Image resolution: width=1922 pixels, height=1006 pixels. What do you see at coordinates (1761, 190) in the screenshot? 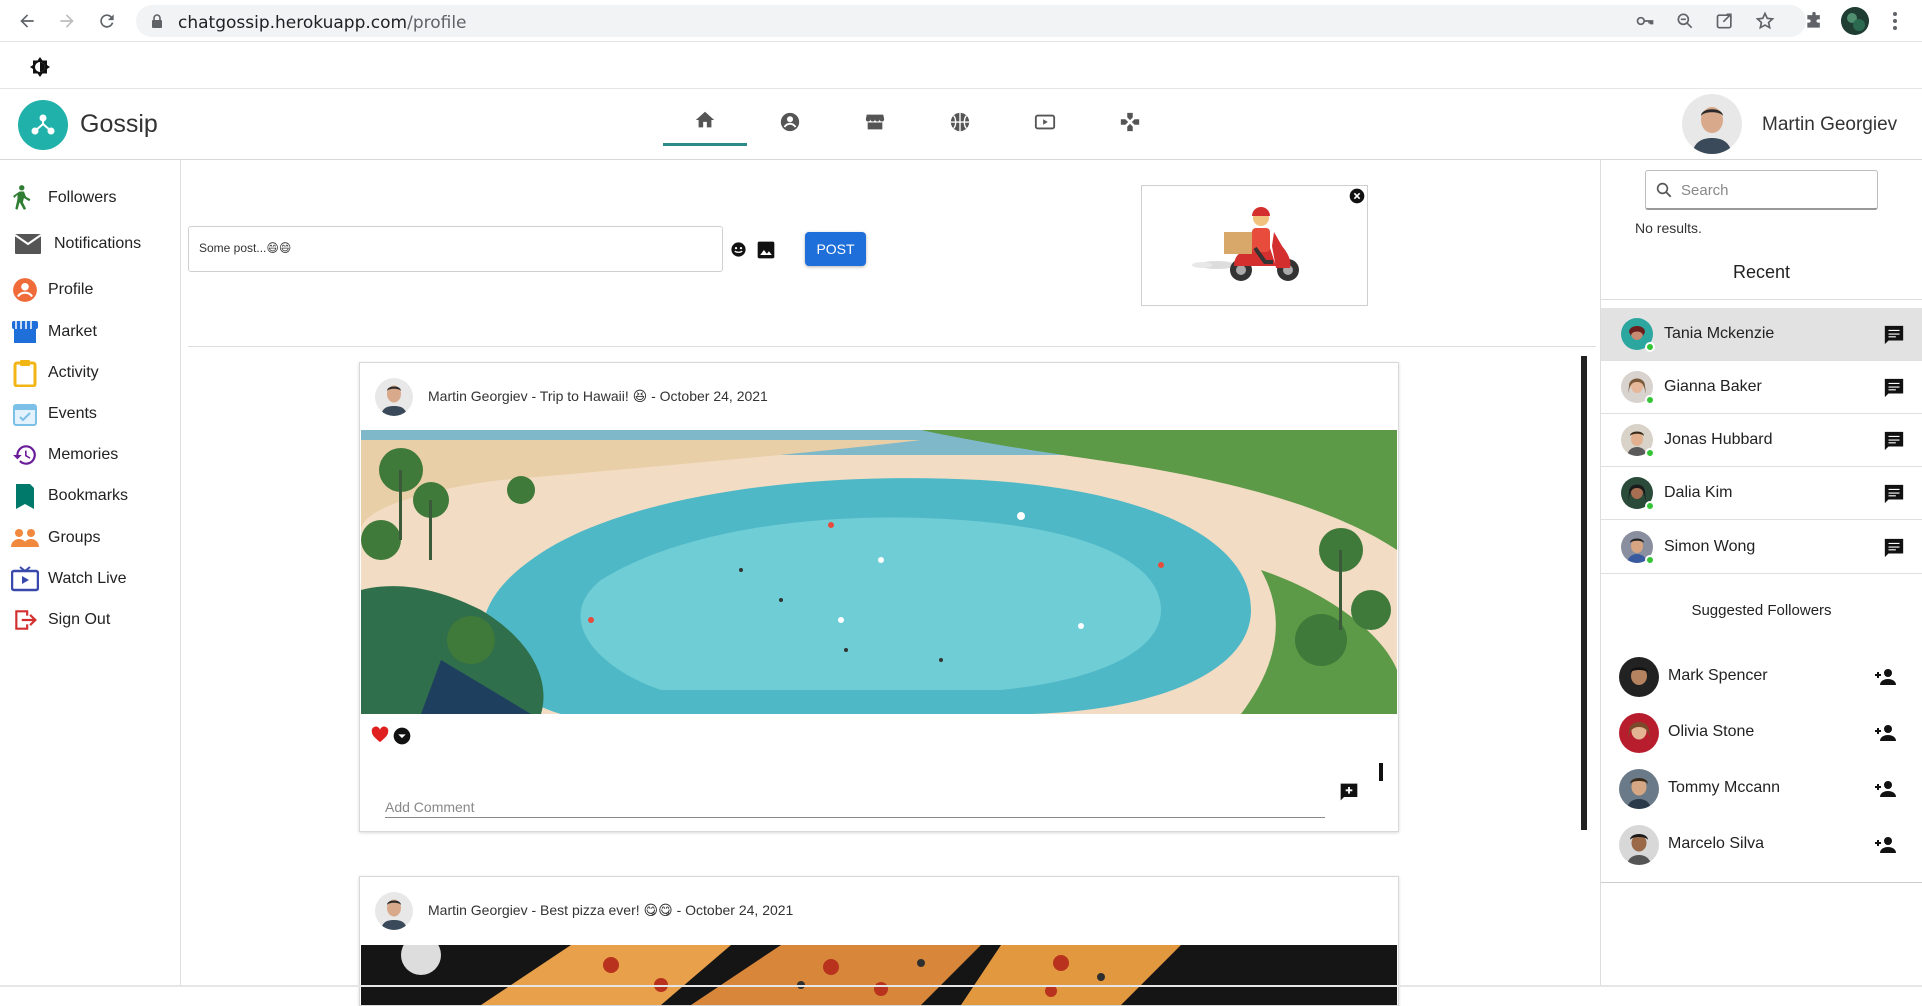
I see `search-input: Search` at bounding box center [1761, 190].